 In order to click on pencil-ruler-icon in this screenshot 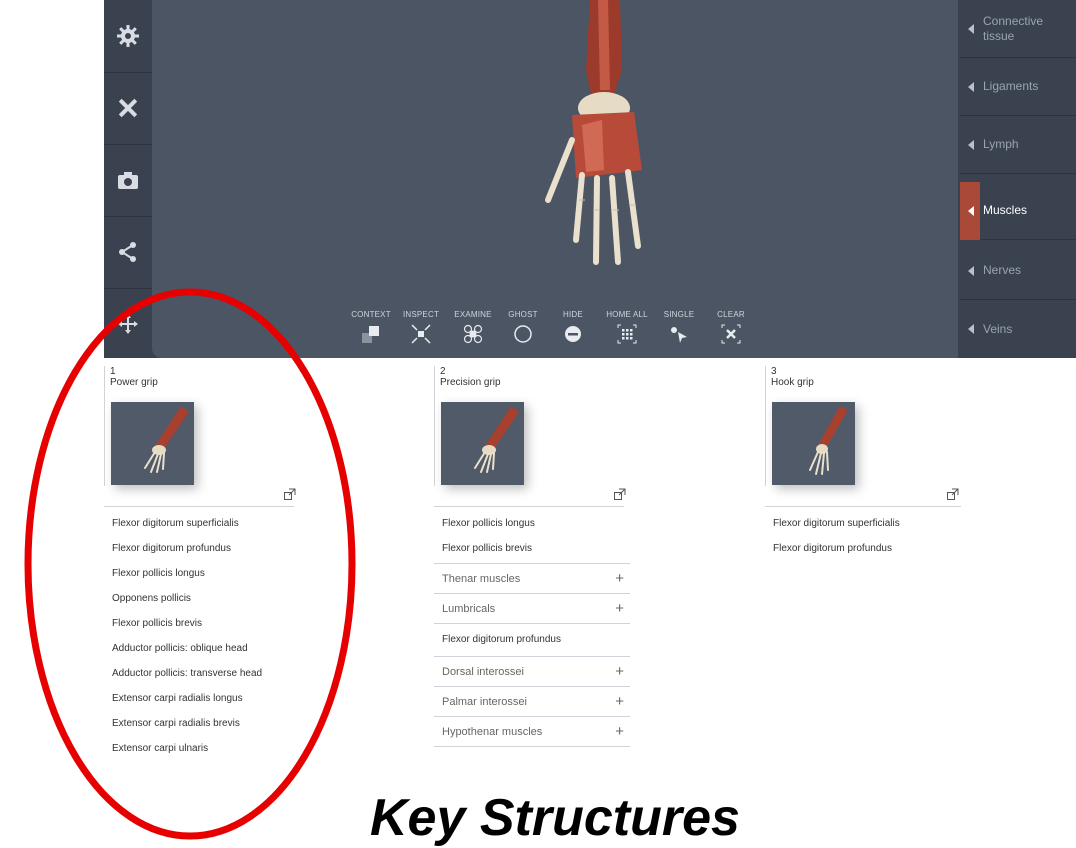, I will do `click(128, 108)`.